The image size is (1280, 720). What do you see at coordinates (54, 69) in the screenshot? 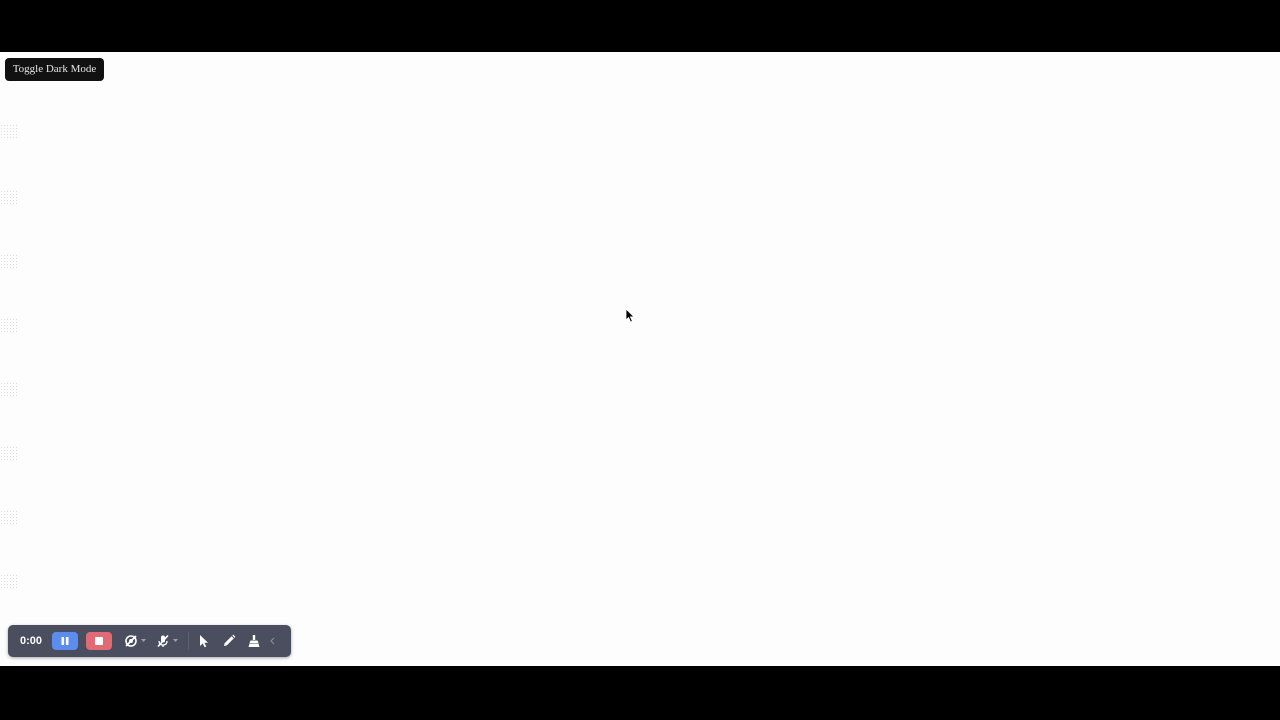
I see `toggle-dark-mode-button: Toggle Dark Mode` at bounding box center [54, 69].